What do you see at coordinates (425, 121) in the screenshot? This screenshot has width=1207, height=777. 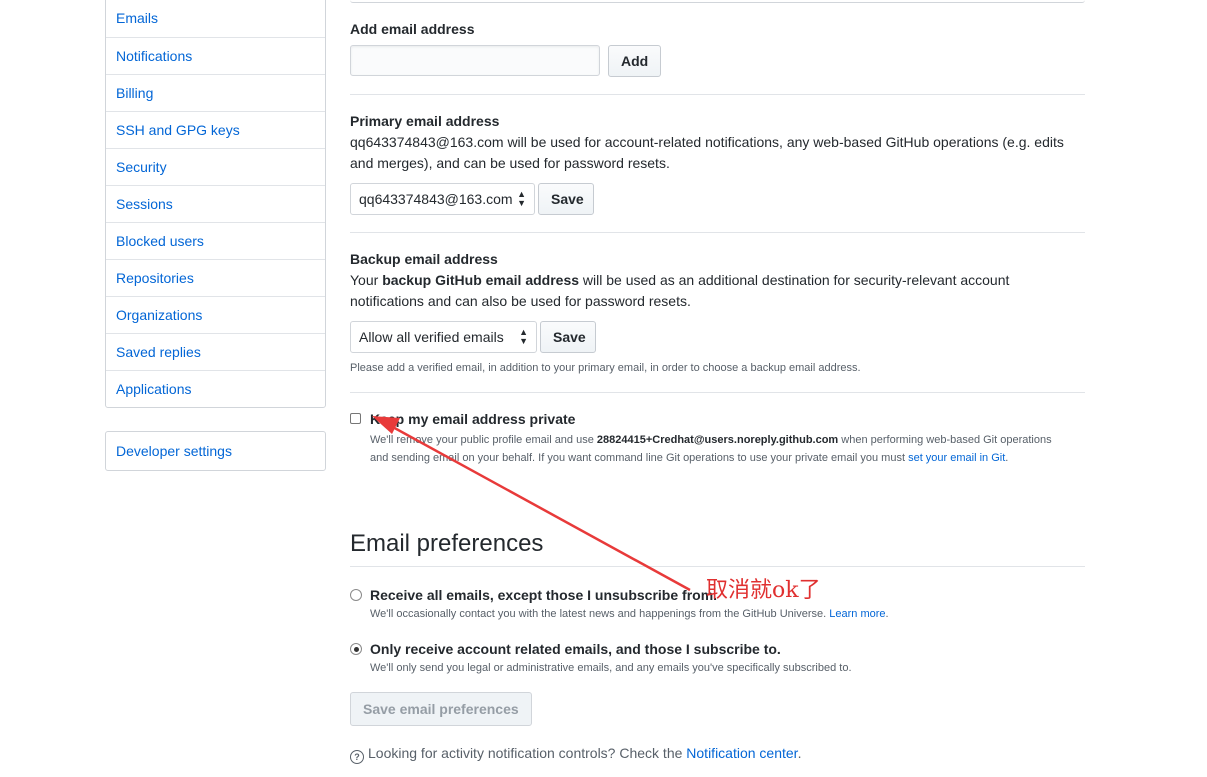 I see `primary-email-heading: Primary email address` at bounding box center [425, 121].